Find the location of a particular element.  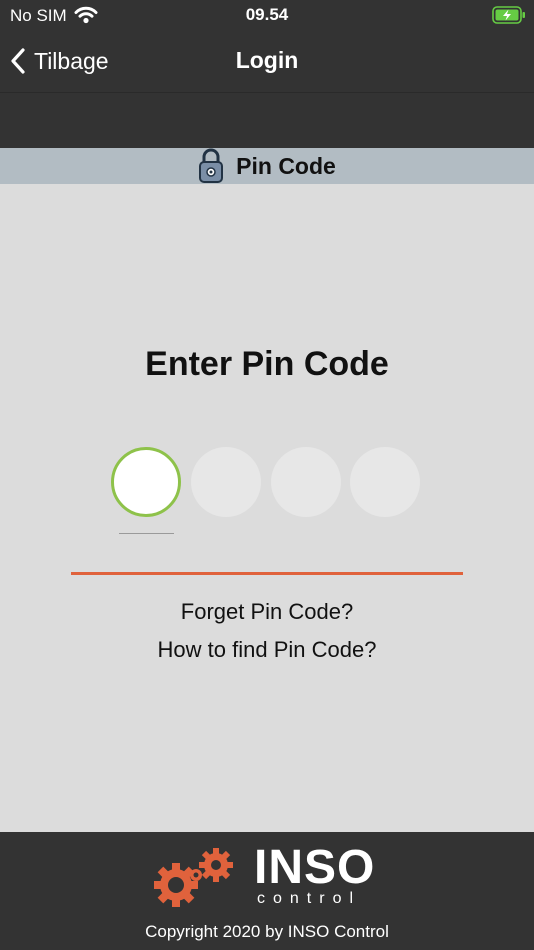

enter-pin-heading: Enter Pin Code is located at coordinates (267, 364).